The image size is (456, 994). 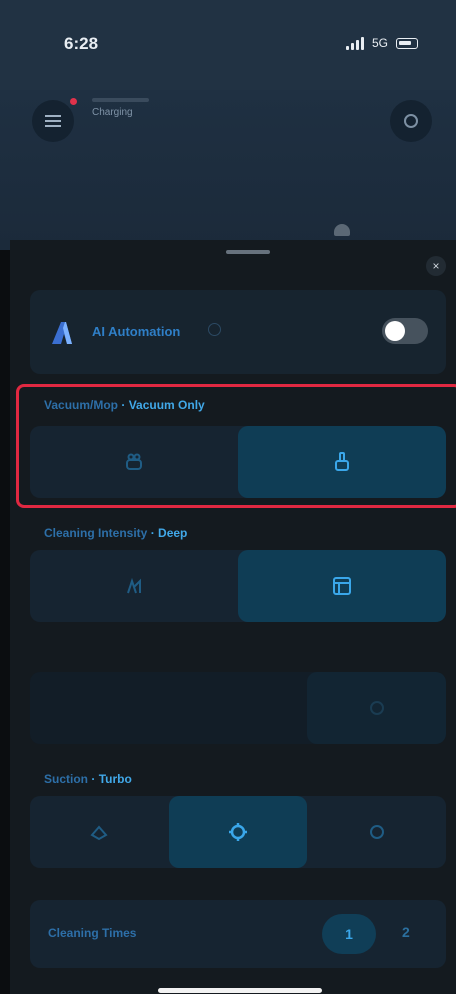 I want to click on status-time: 6:28, so click(x=81, y=43).